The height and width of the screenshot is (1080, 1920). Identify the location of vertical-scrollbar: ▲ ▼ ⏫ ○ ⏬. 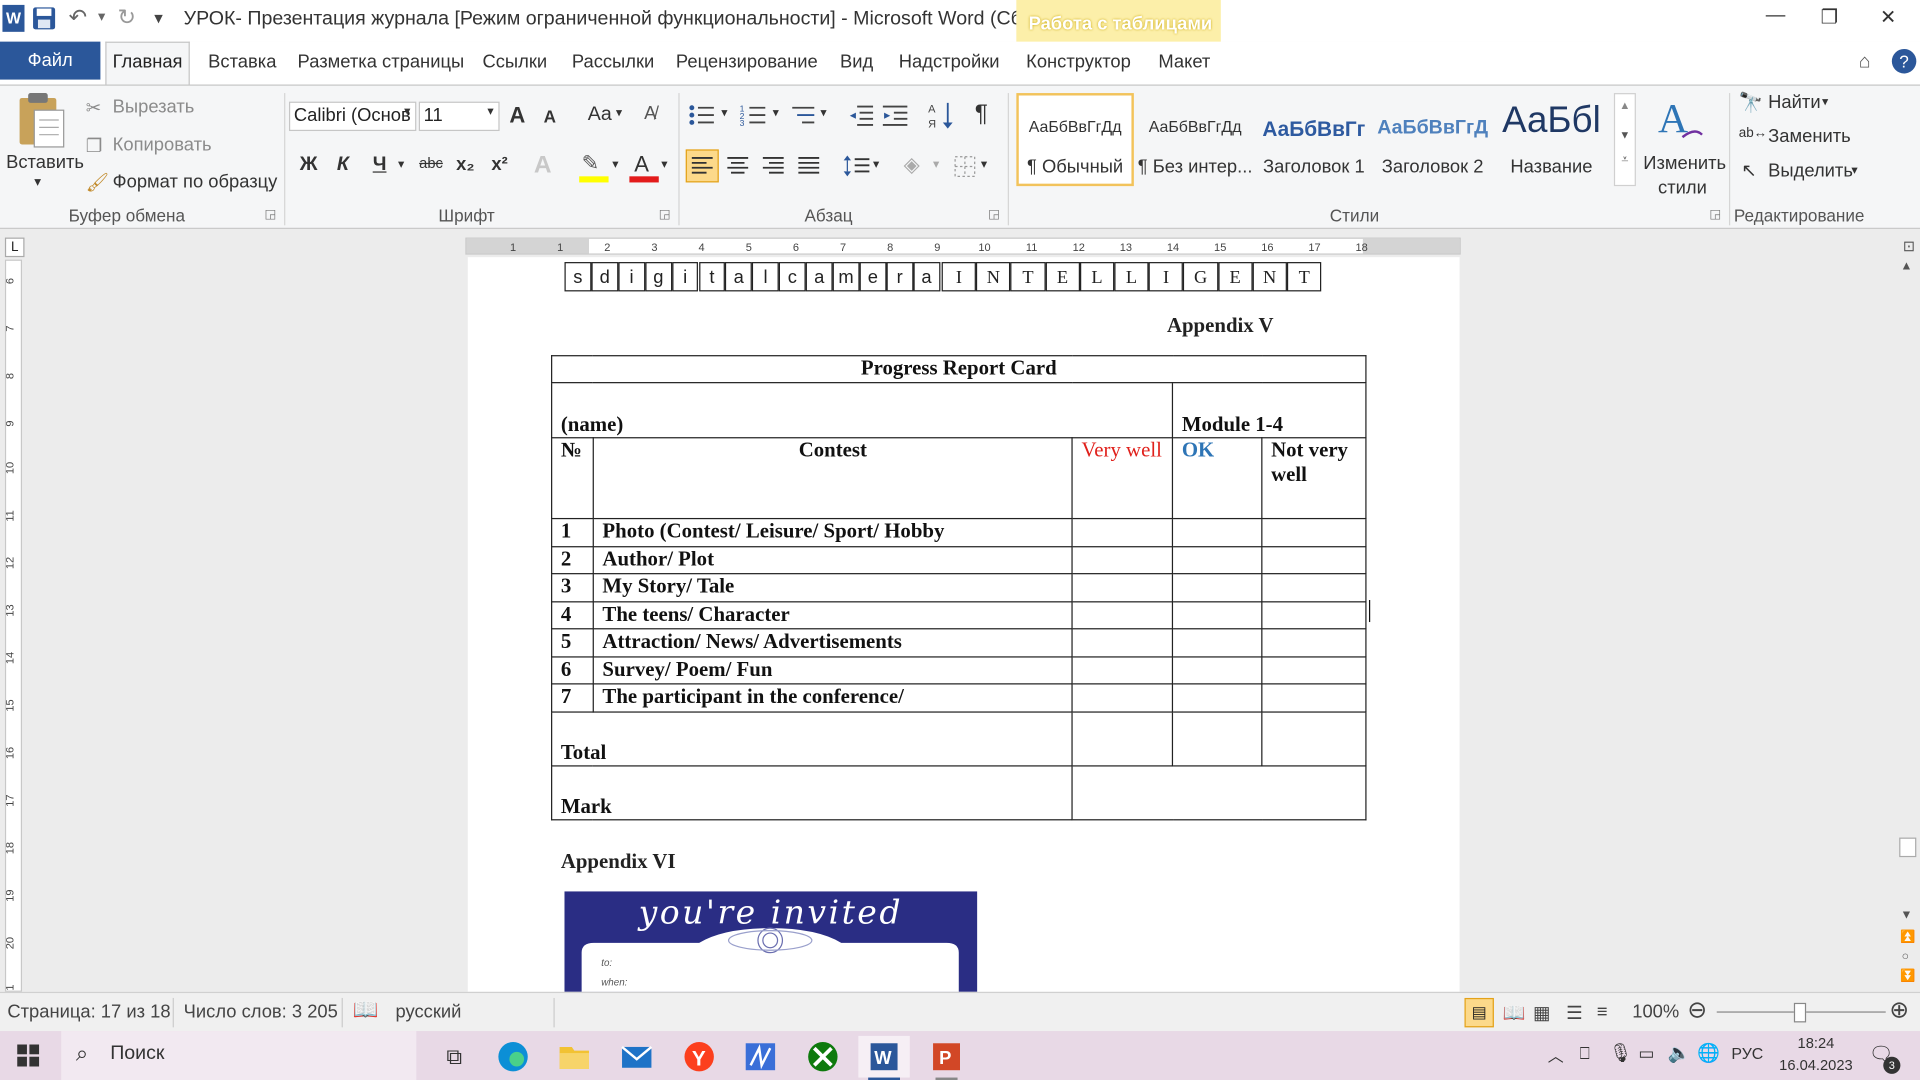
(1907, 624).